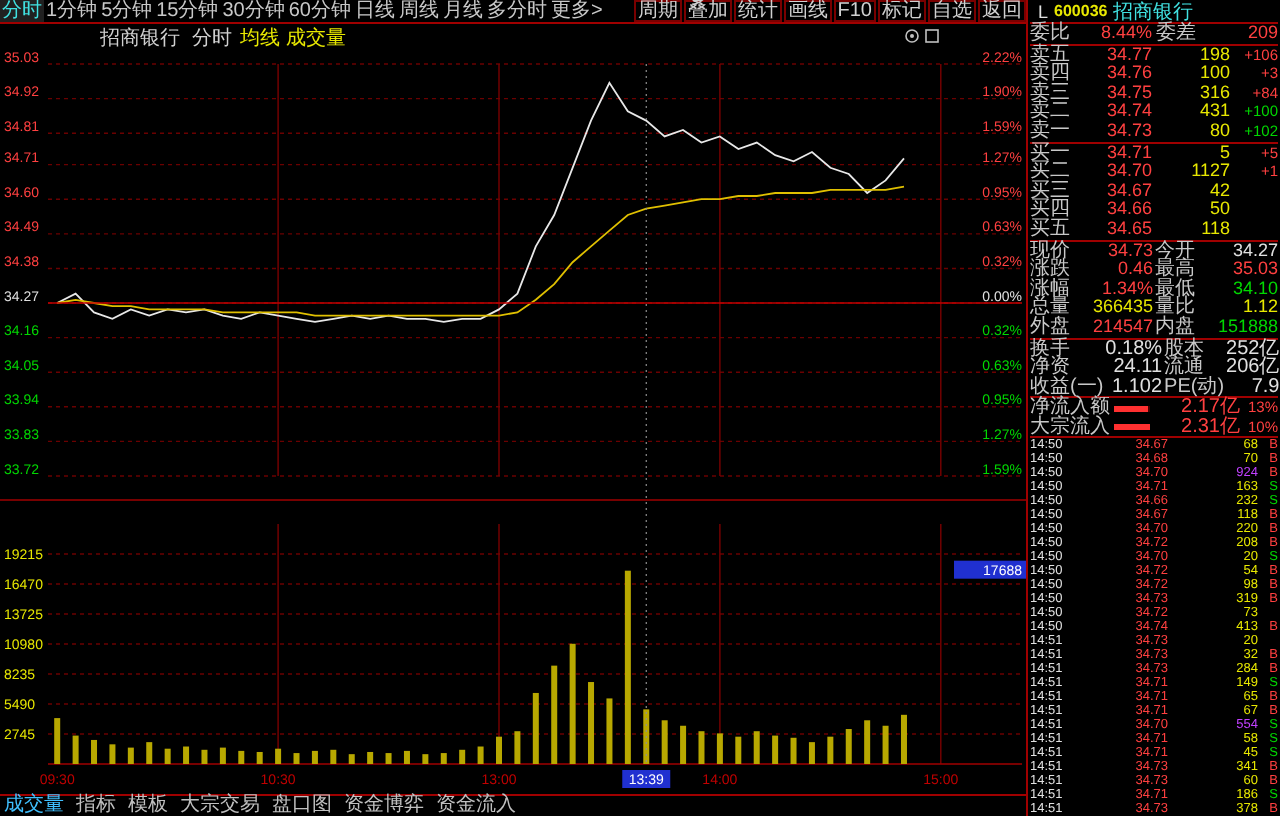 The height and width of the screenshot is (816, 1280). Describe the element at coordinates (1070, 427) in the screenshot. I see `flow-label: 大宗流入` at that location.